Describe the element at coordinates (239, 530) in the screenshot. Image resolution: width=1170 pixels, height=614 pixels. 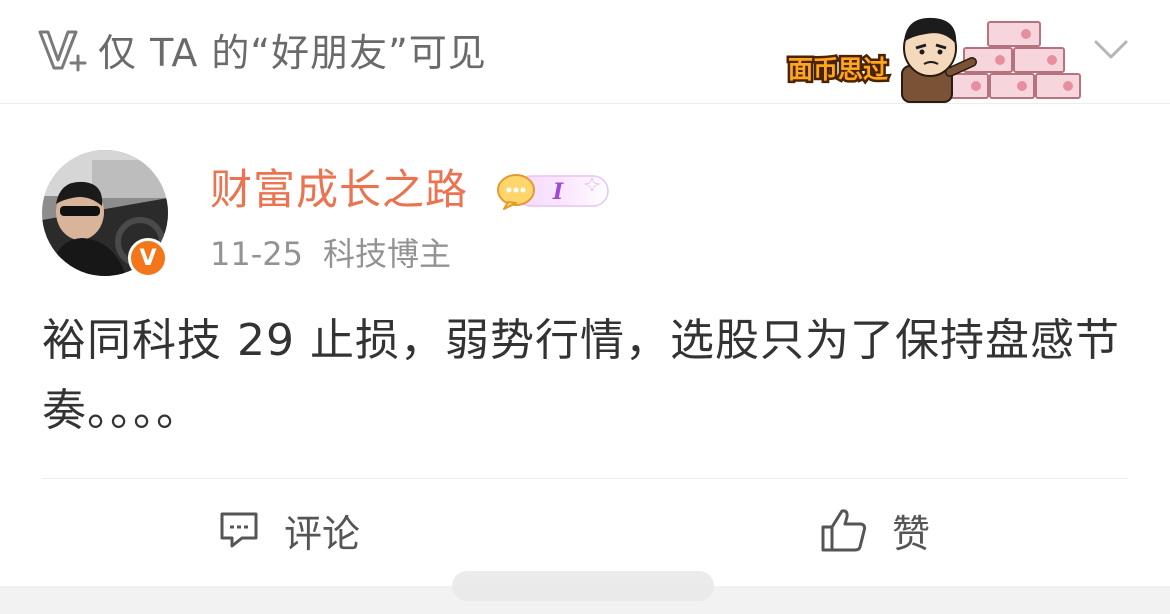
I see `comment-icon` at that location.